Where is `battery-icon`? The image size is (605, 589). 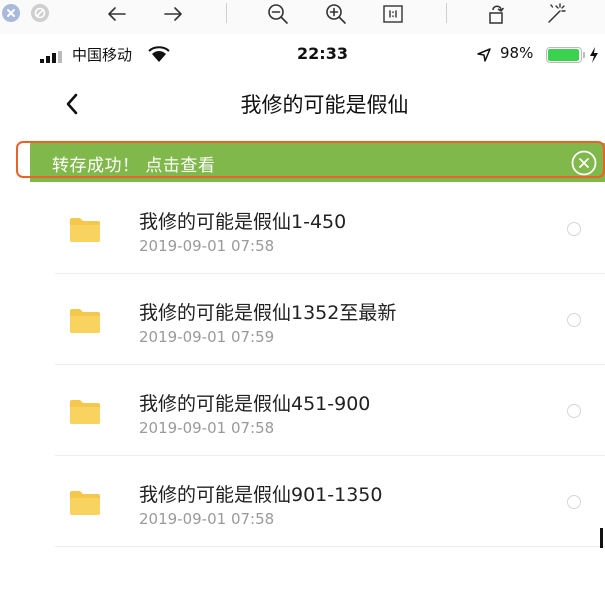 battery-icon is located at coordinates (564, 55).